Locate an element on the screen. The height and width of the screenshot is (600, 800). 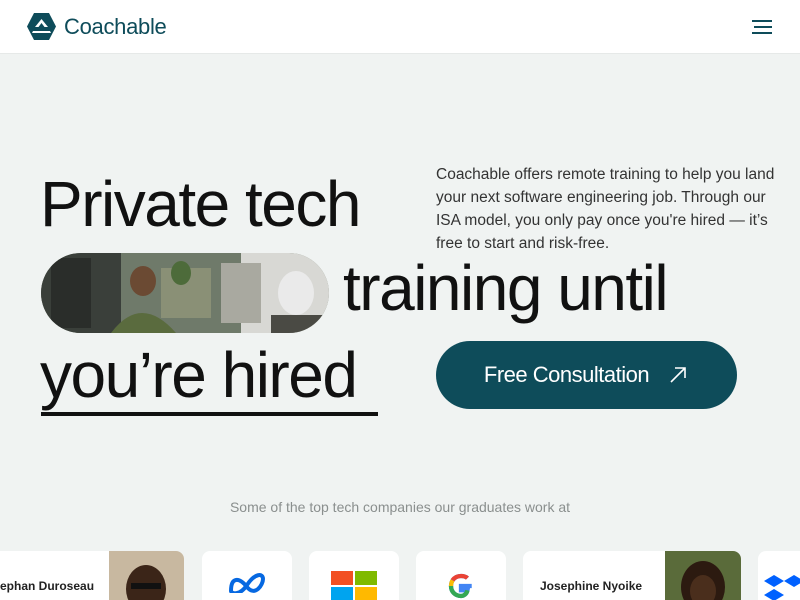
site-header: Coachable is located at coordinates (400, 27).